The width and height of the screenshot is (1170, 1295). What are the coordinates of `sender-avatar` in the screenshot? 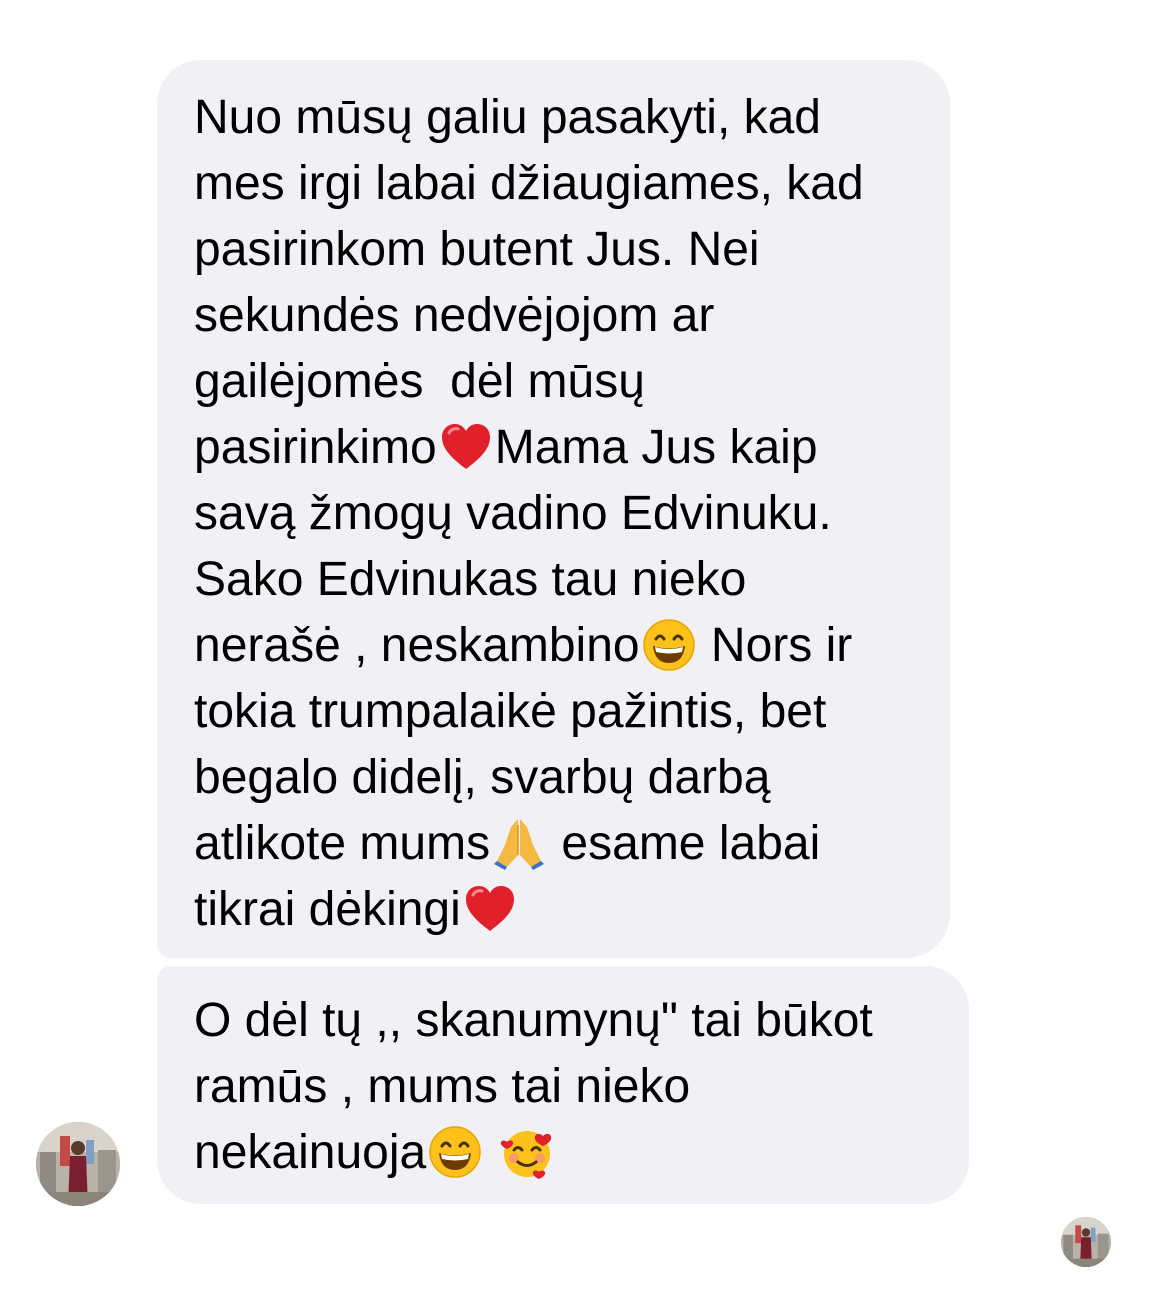 It's located at (78, 1164).